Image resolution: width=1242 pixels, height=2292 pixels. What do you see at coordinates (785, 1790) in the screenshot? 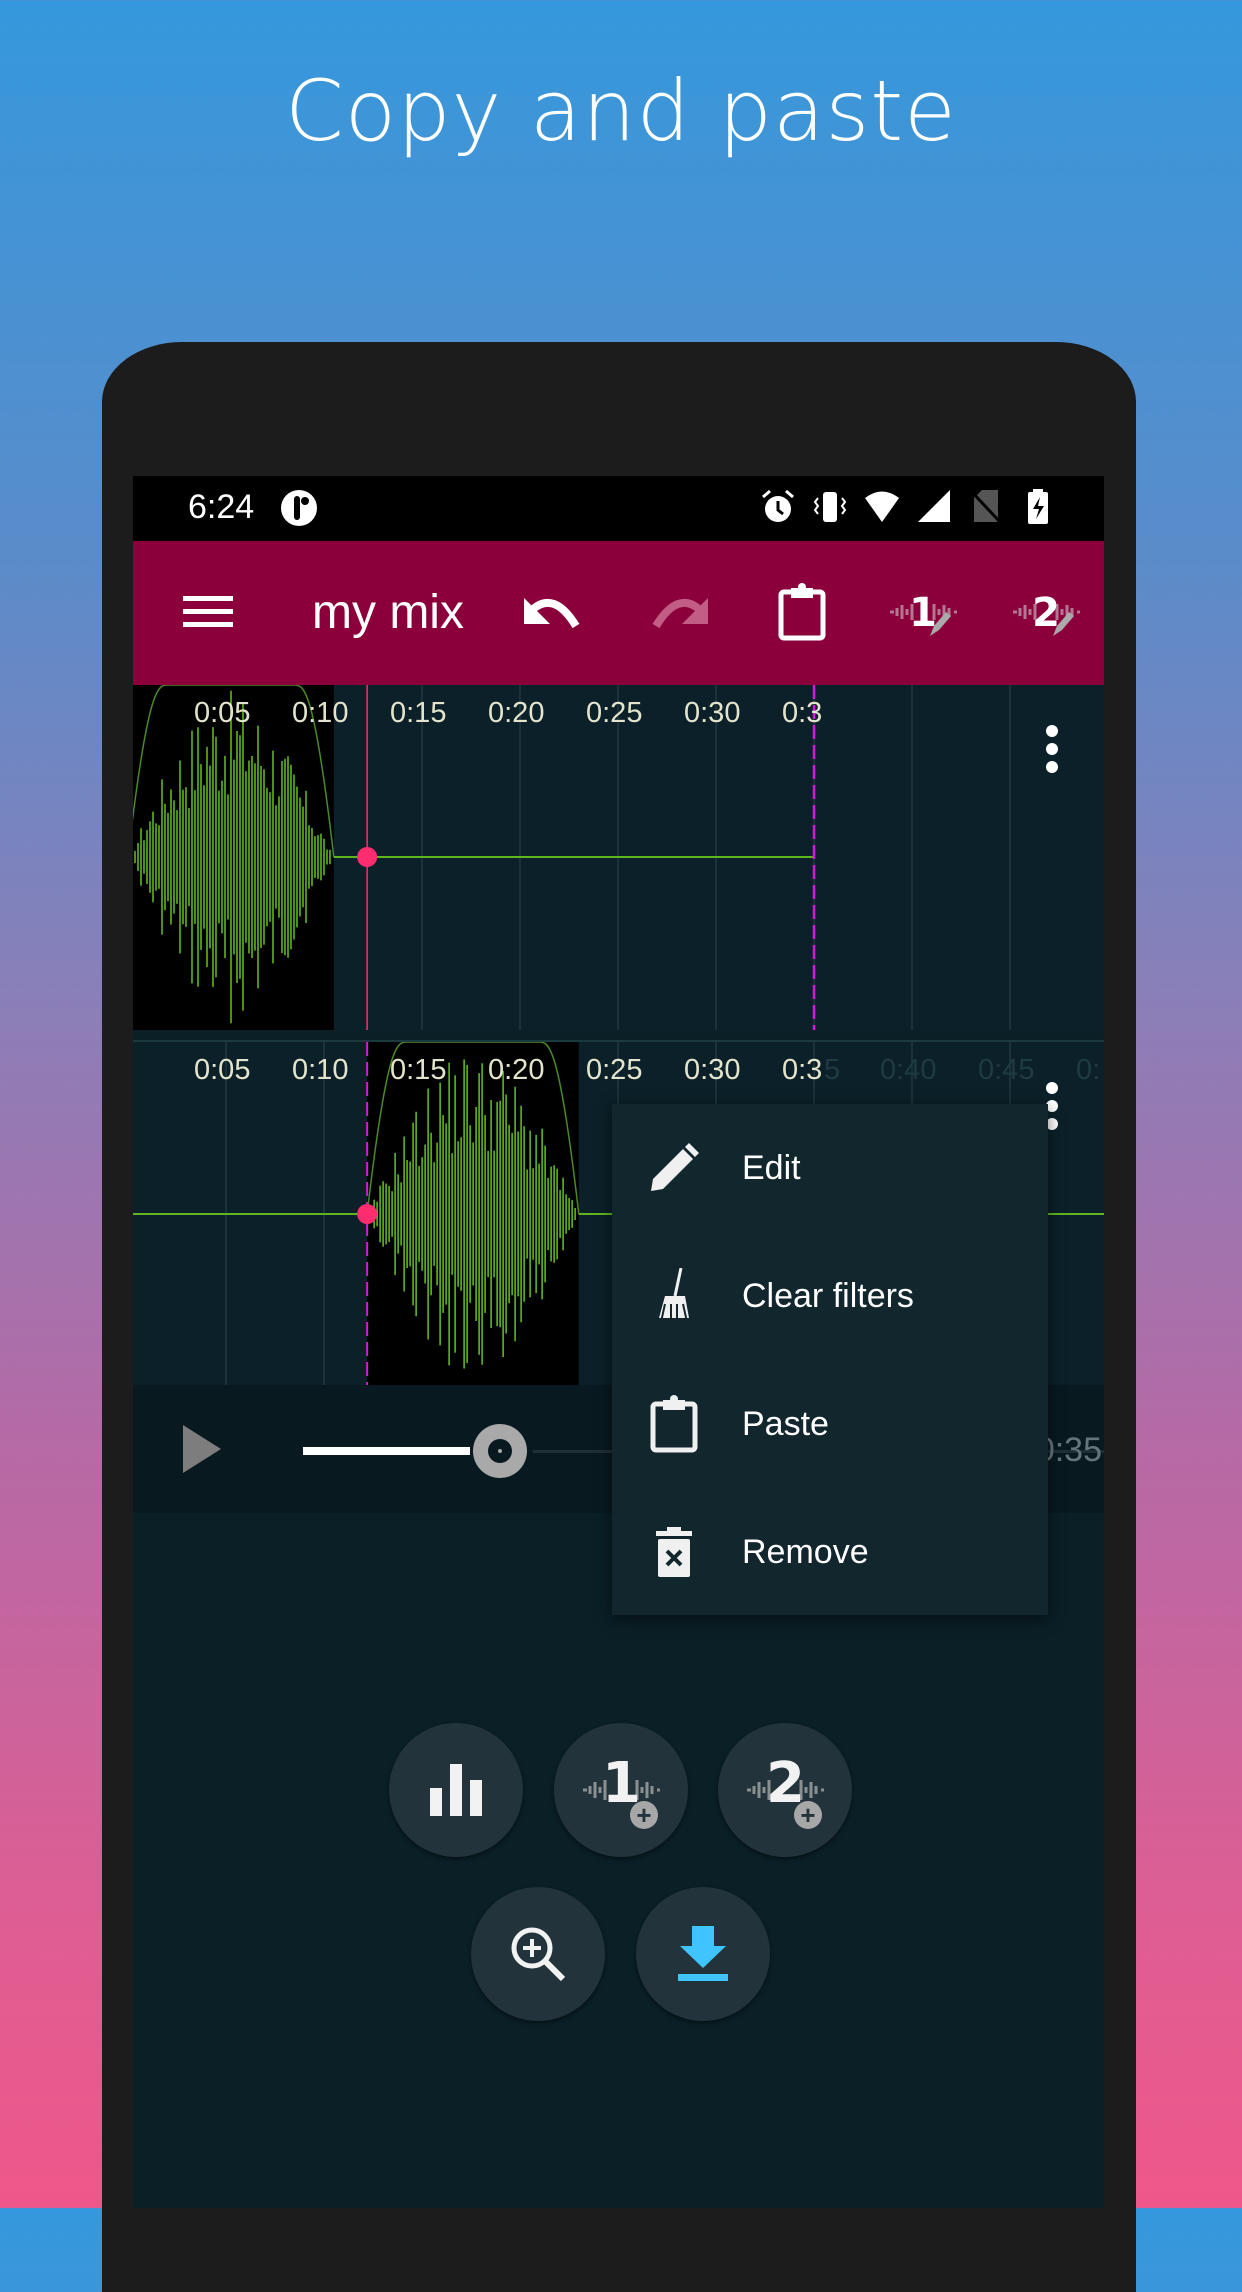
I see `add-track-2-button: 2 +` at bounding box center [785, 1790].